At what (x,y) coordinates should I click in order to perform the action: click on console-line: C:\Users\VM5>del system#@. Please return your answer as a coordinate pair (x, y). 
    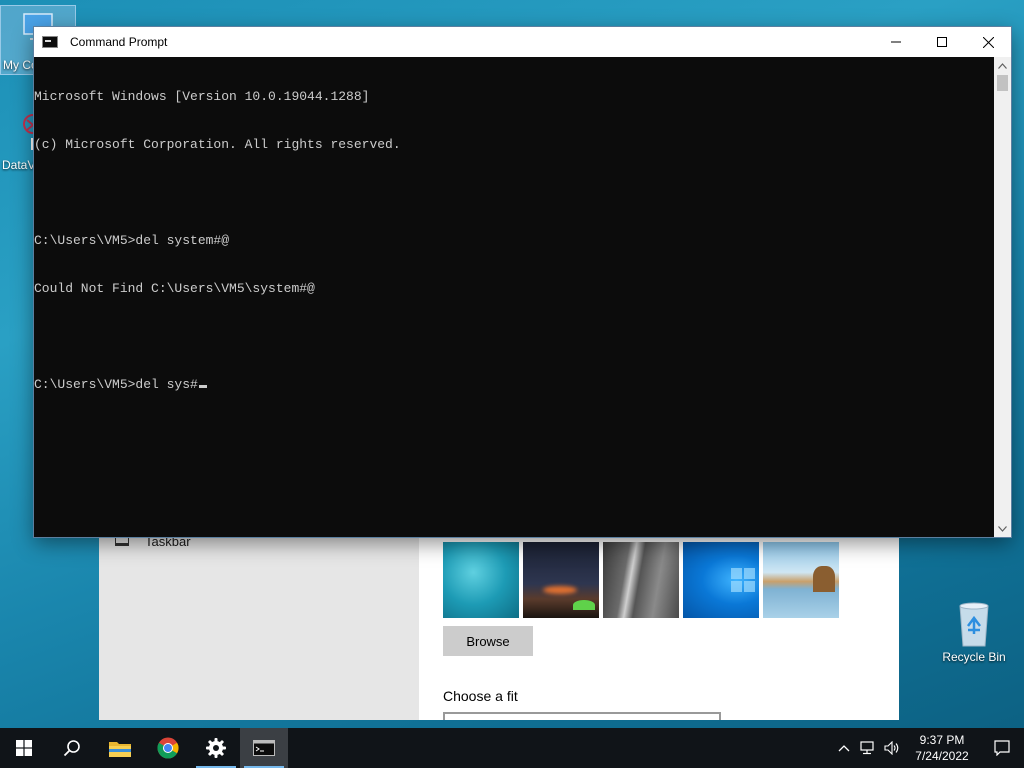
    Looking at the image, I should click on (132, 240).